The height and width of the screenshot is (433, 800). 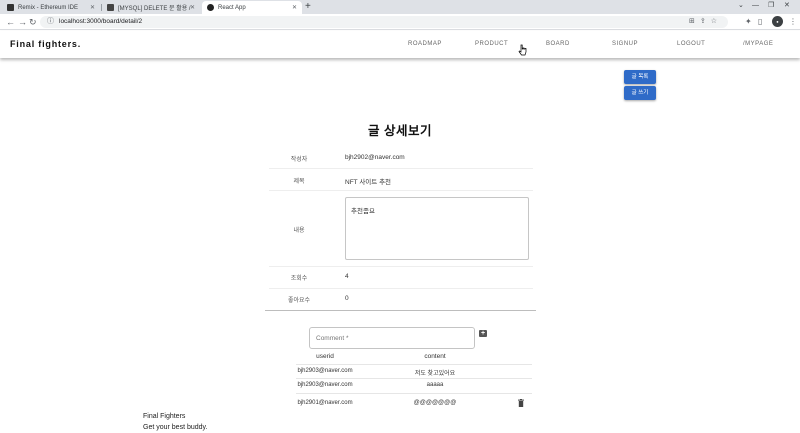 What do you see at coordinates (758, 44) in the screenshot?
I see `nav-mypage: /MYPAGE` at bounding box center [758, 44].